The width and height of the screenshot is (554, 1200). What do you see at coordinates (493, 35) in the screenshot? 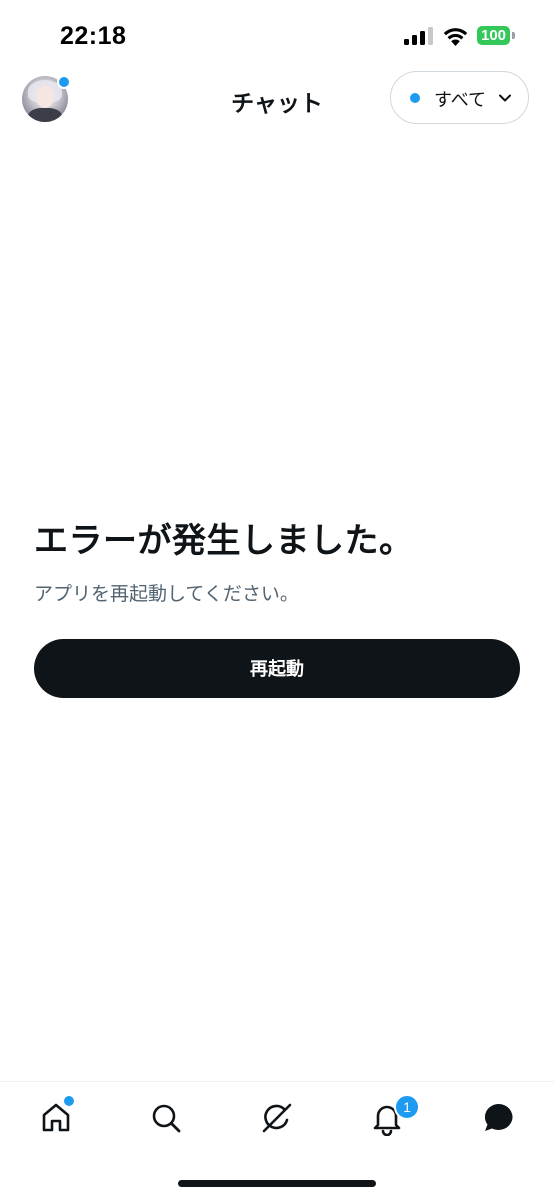
I see `battery-icon: 100` at bounding box center [493, 35].